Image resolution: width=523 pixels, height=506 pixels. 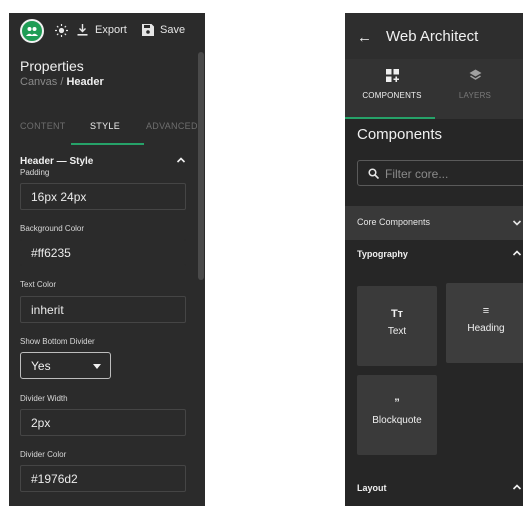 What do you see at coordinates (103, 478) in the screenshot?
I see `divider-color-input: #1976d2` at bounding box center [103, 478].